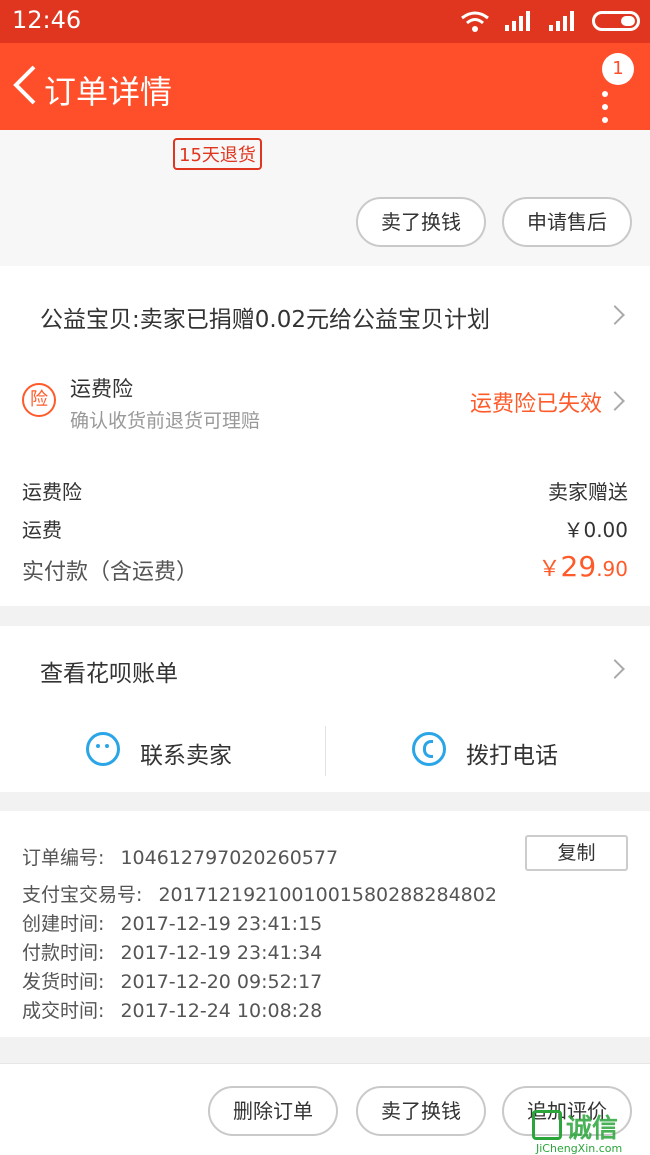  What do you see at coordinates (325, 86) in the screenshot?
I see `nav-bar: 订单详情 1` at bounding box center [325, 86].